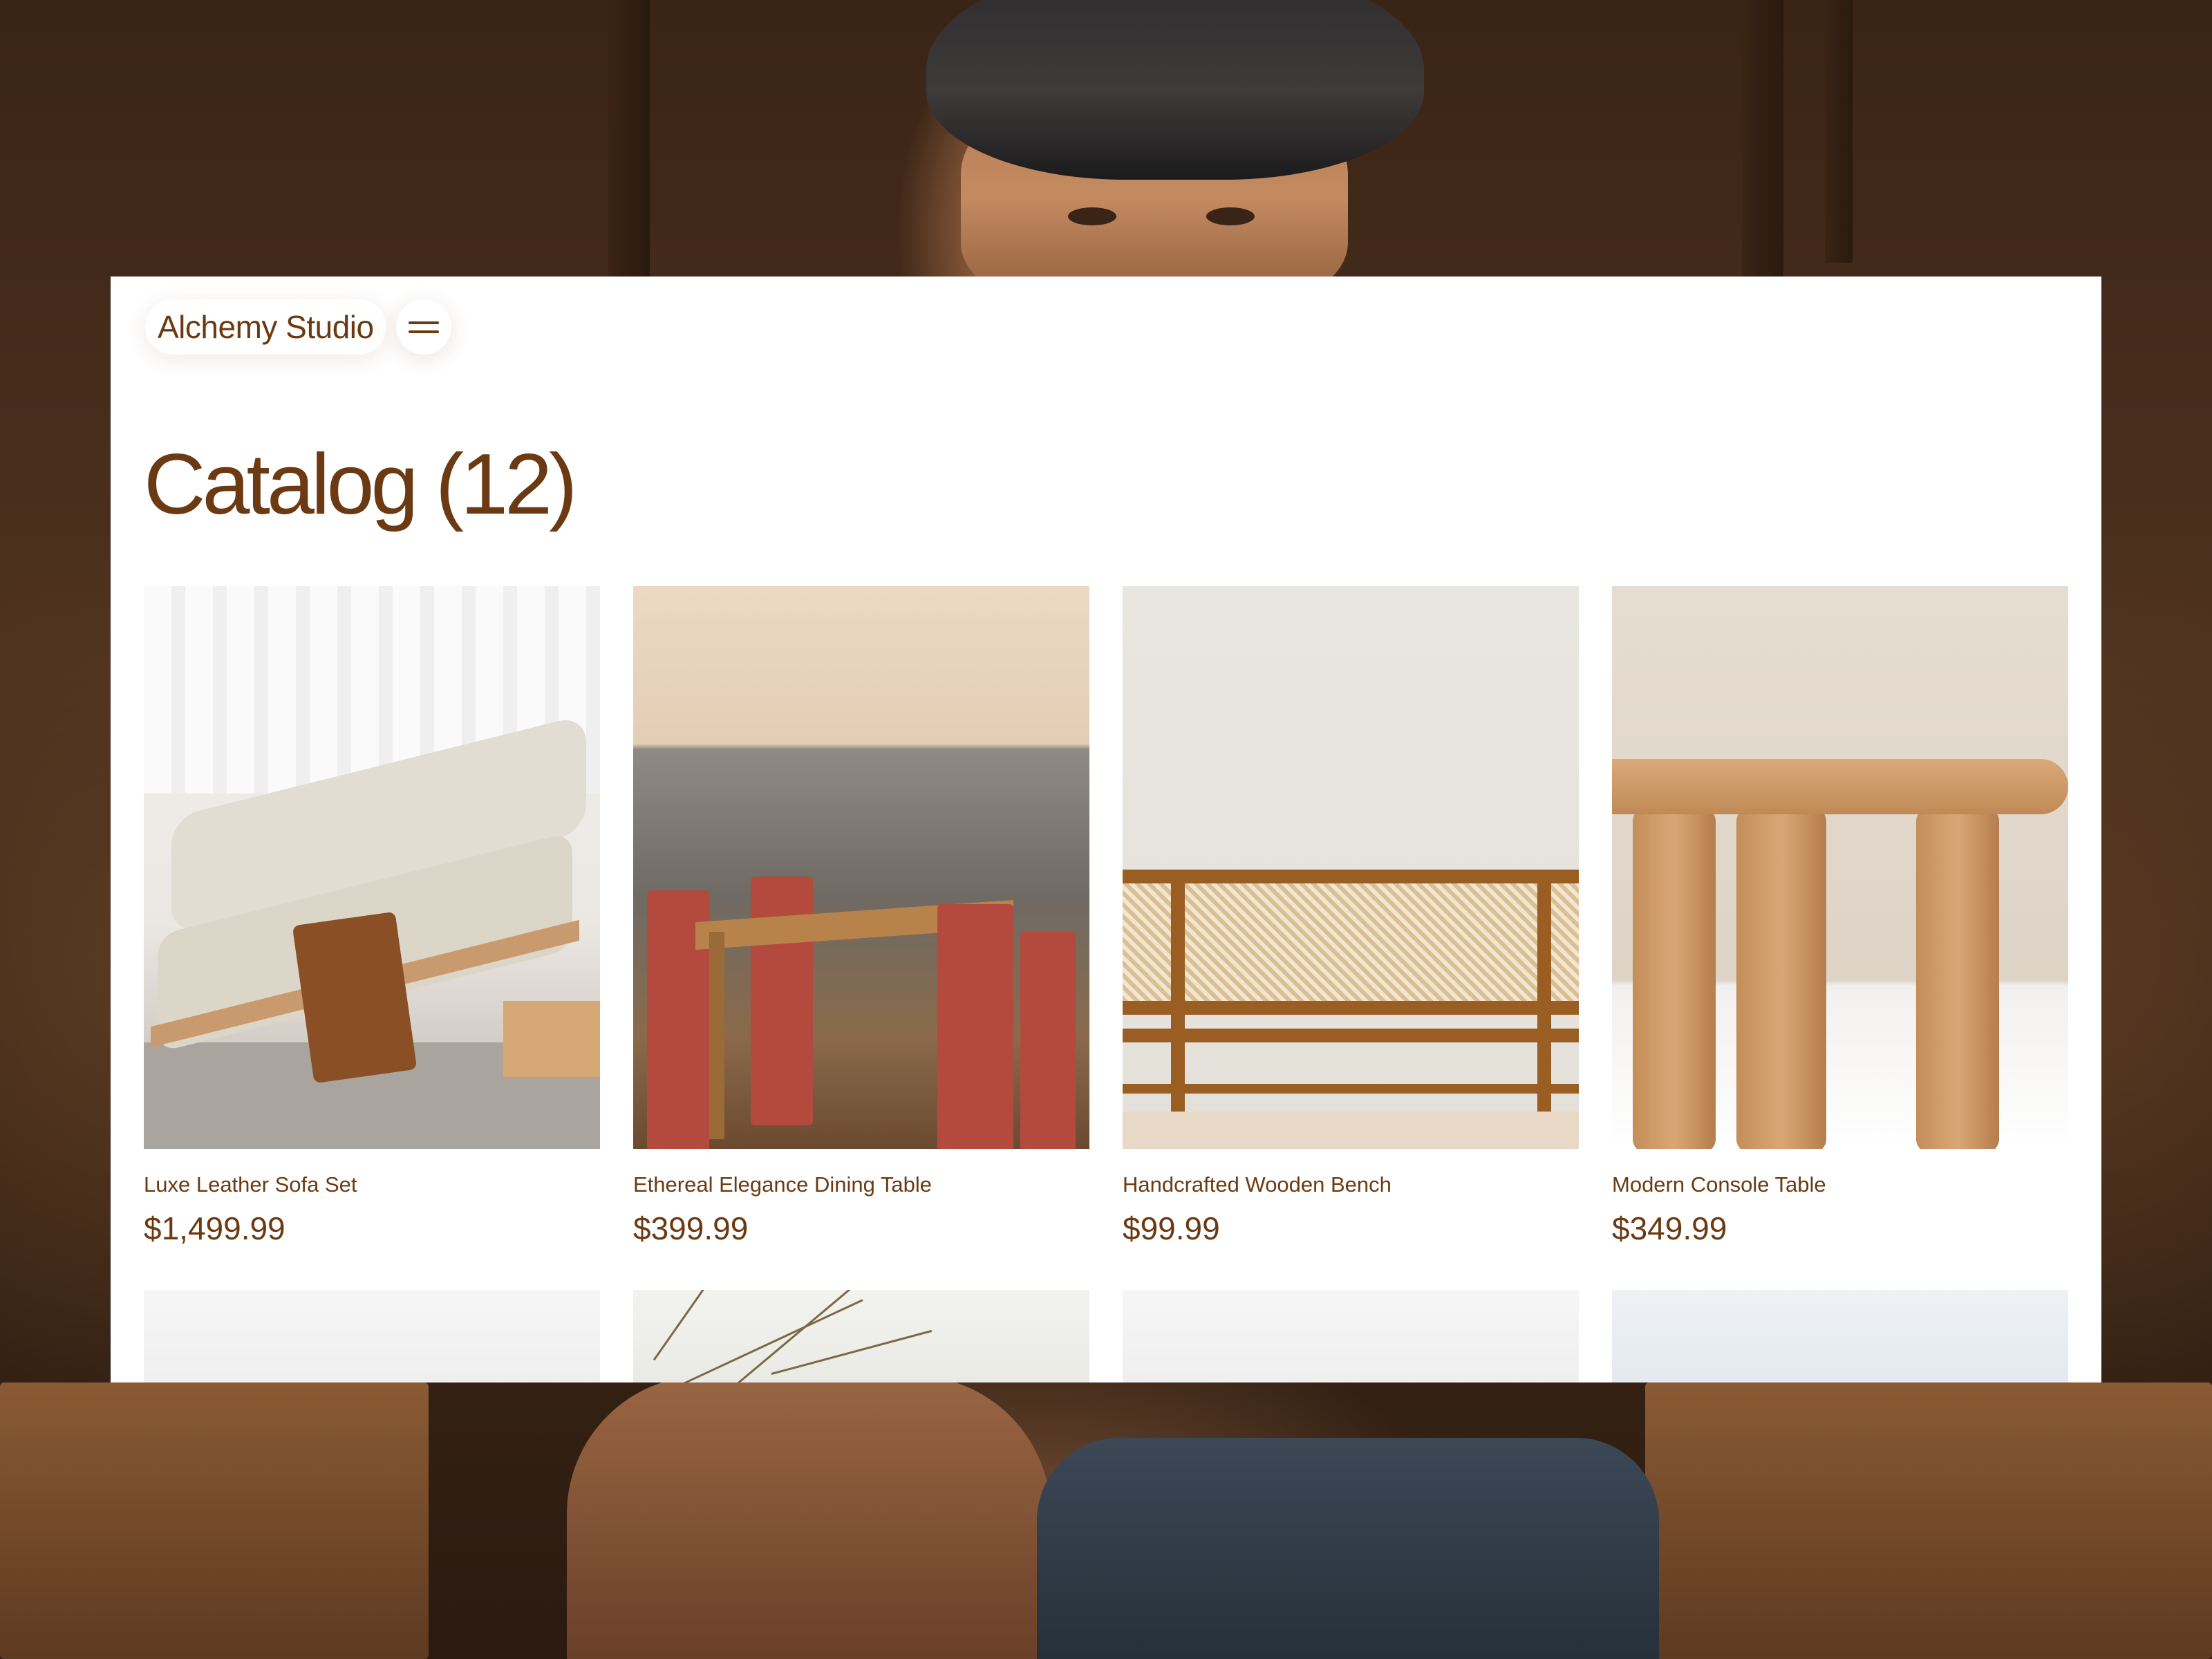 Image resolution: width=2212 pixels, height=1659 pixels. I want to click on background-arm, so click(809, 1517).